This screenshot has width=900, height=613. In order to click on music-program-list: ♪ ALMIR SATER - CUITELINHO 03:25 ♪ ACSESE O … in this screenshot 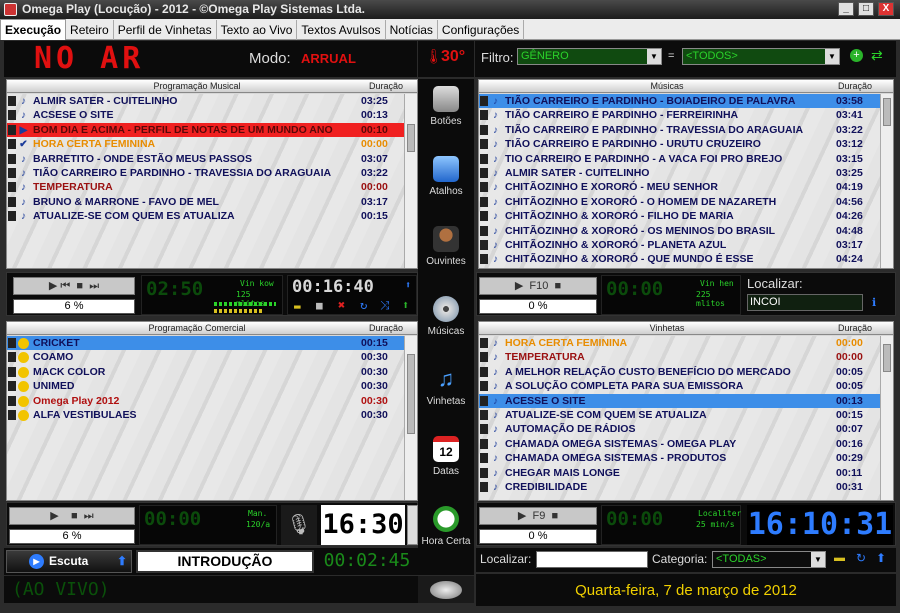, I will do `click(206, 181)`.